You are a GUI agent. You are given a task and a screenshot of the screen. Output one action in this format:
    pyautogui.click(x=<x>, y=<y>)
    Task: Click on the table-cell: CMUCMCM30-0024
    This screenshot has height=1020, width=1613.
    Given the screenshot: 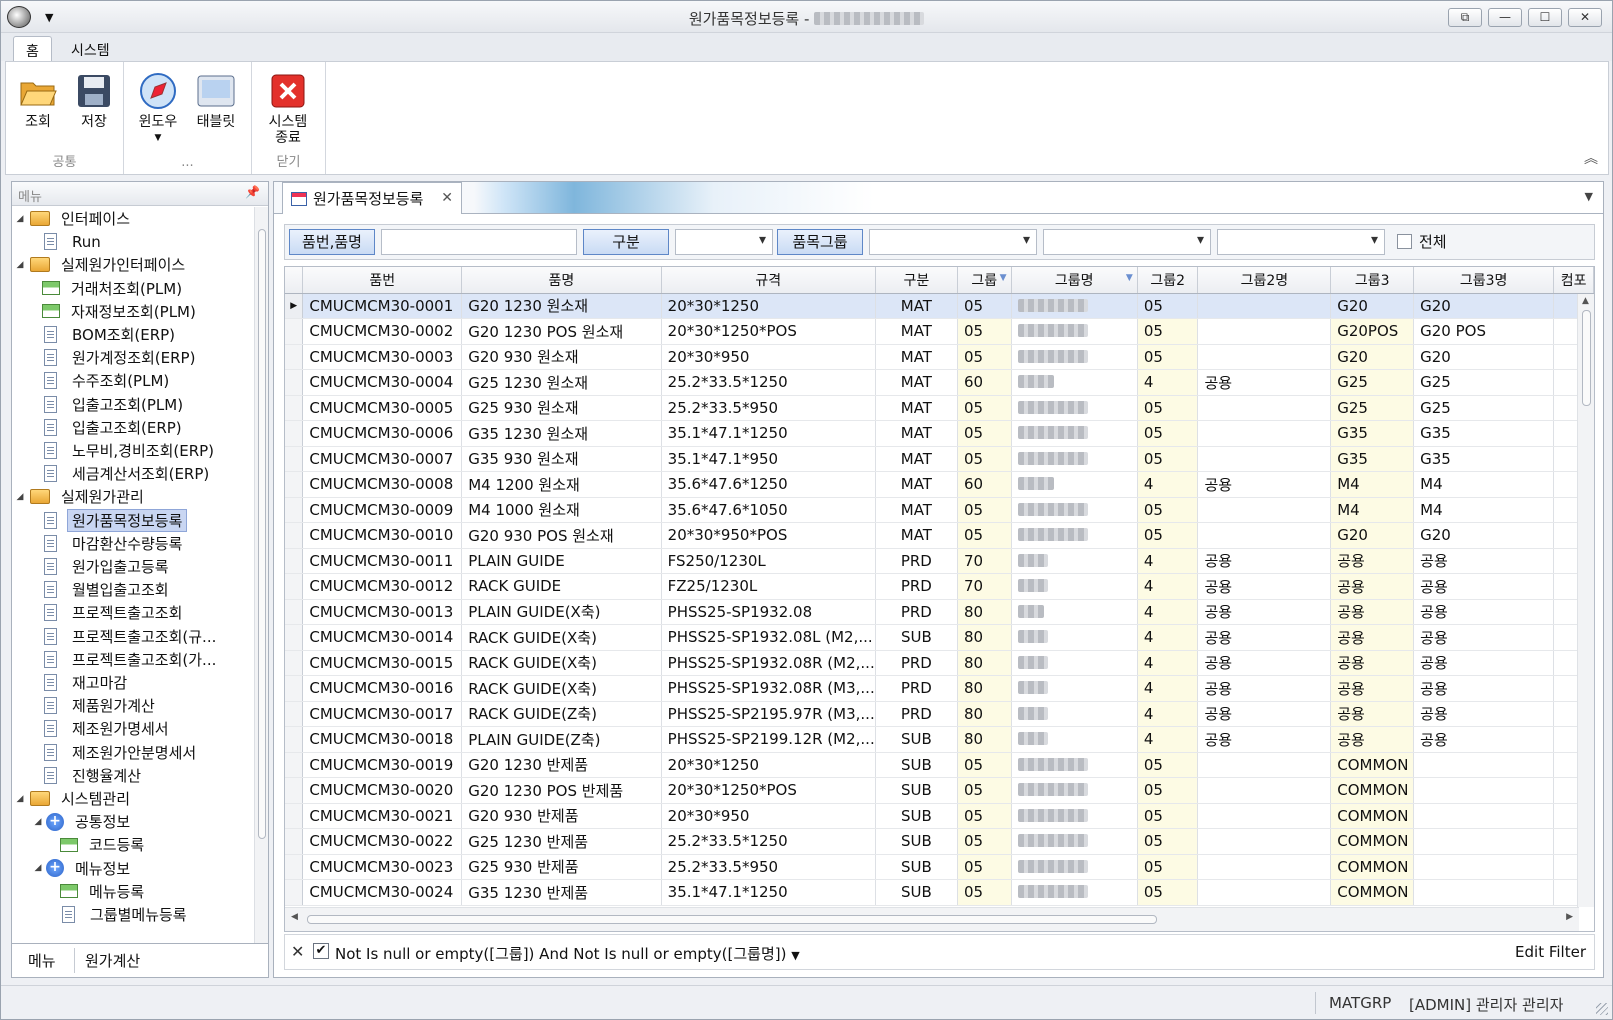 What is the action you would take?
    pyautogui.click(x=382, y=892)
    